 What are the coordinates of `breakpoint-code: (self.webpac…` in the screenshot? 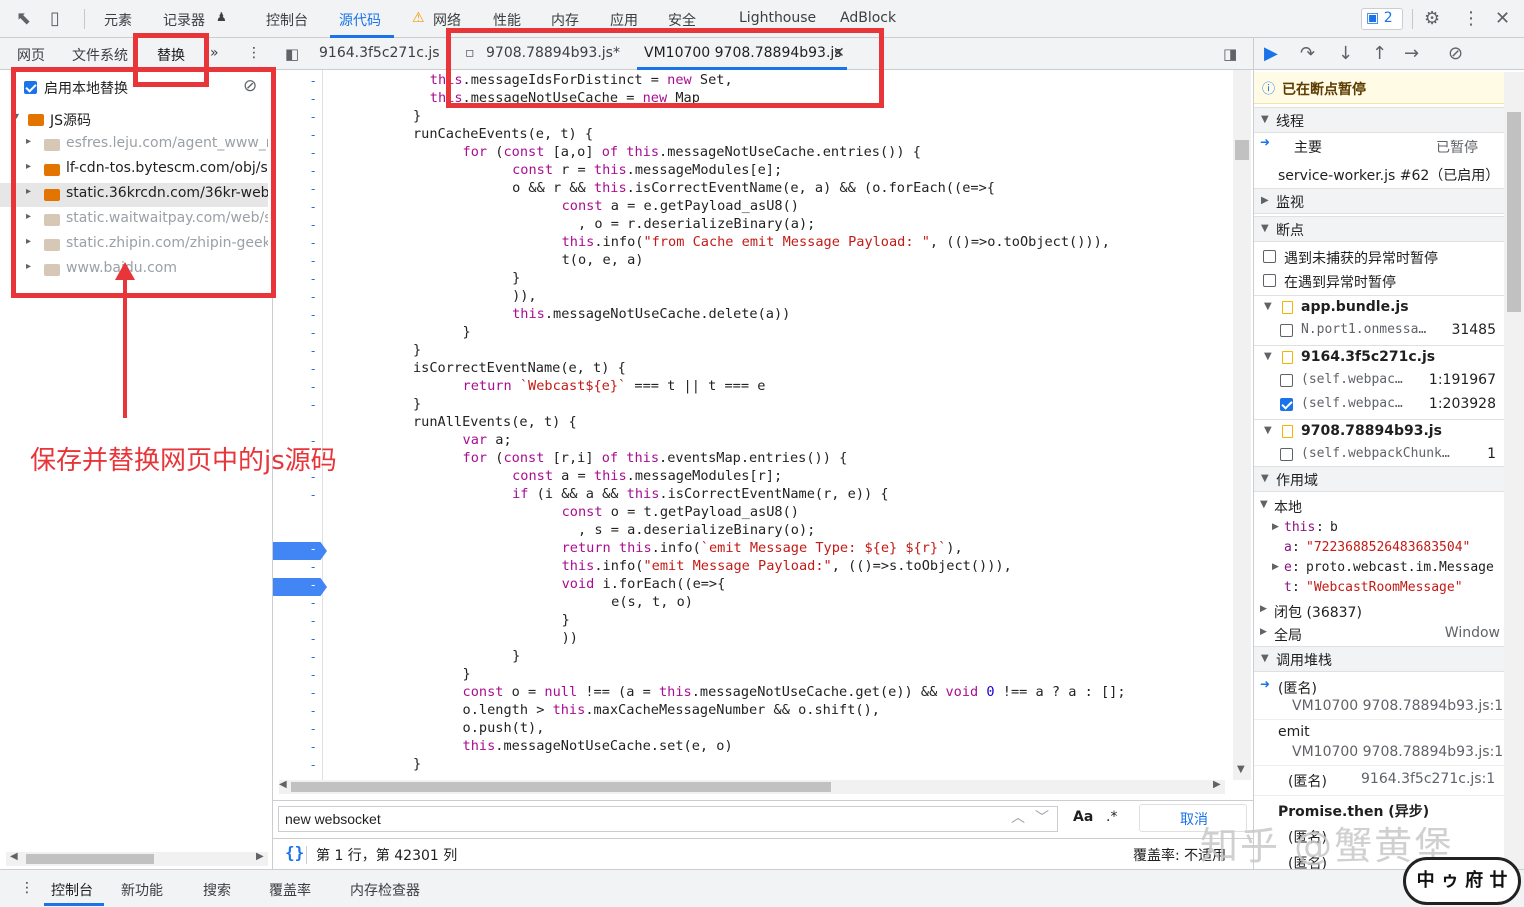 It's located at (1352, 379).